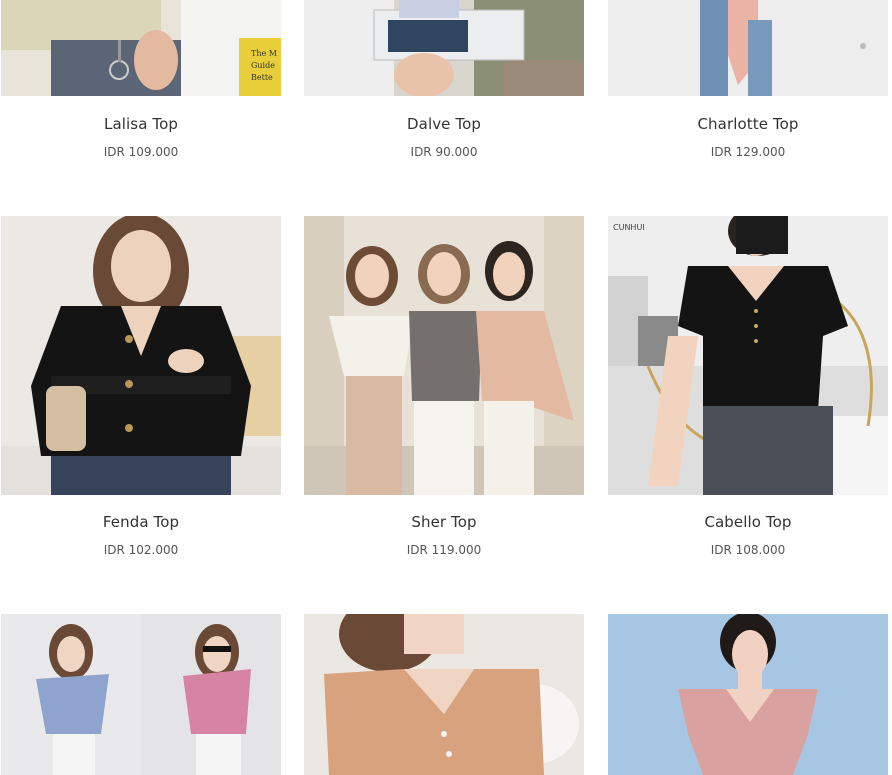  I want to click on product-image: The M Guide Bette, so click(141, 48).